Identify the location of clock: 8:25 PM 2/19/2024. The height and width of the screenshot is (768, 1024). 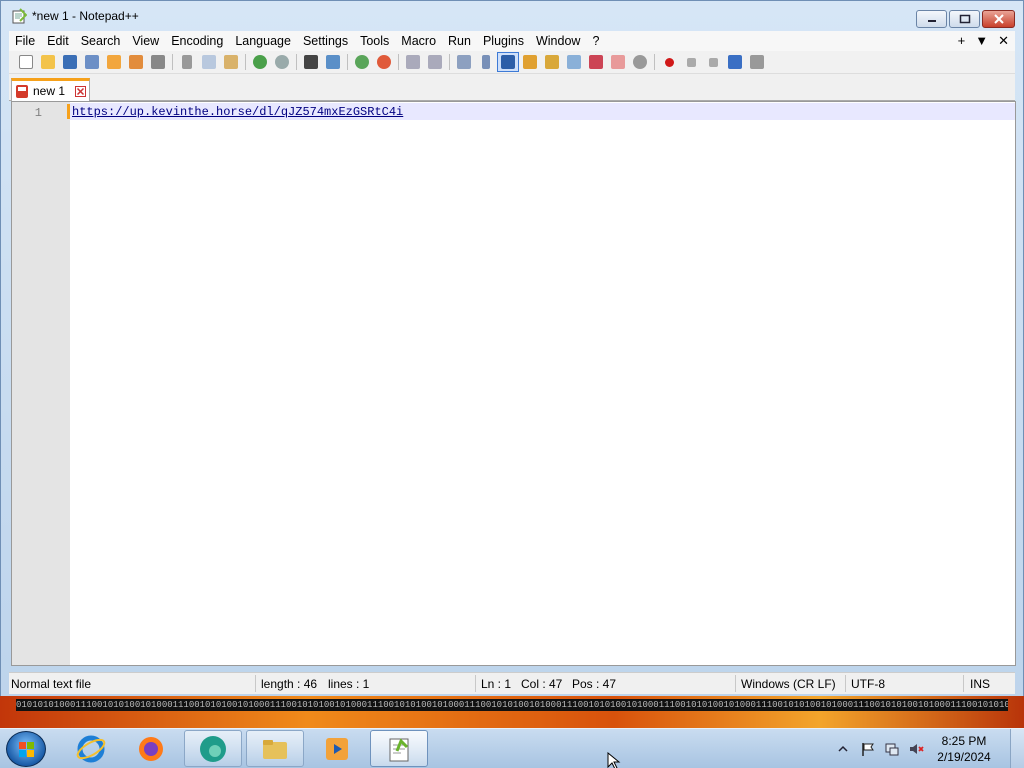
(964, 749).